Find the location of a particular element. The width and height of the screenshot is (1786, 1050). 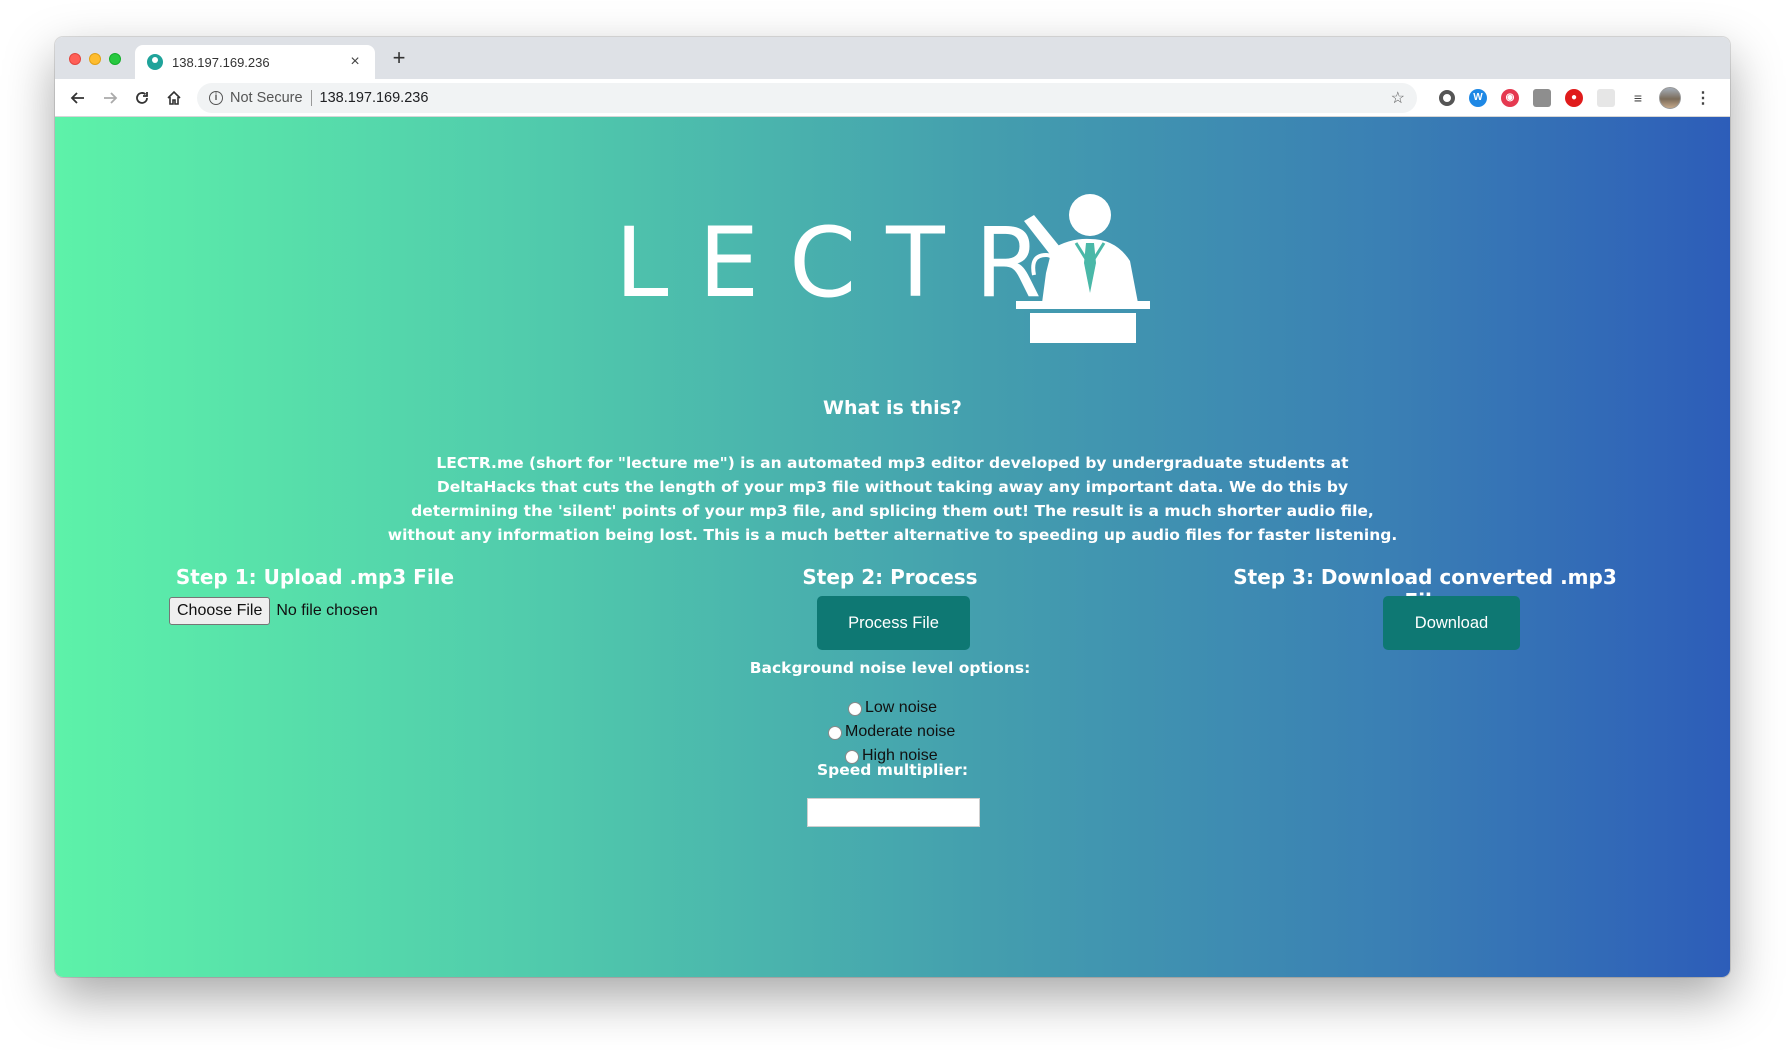

close-window-button is located at coordinates (75, 59).